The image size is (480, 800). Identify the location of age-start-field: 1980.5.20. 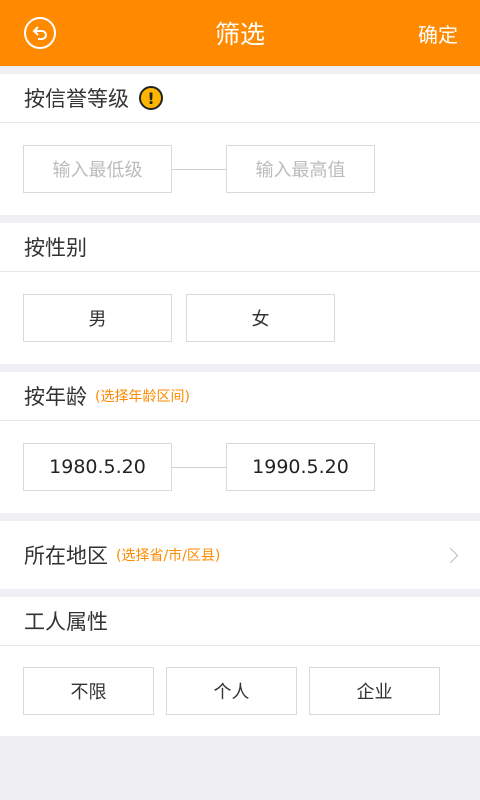
(97, 467).